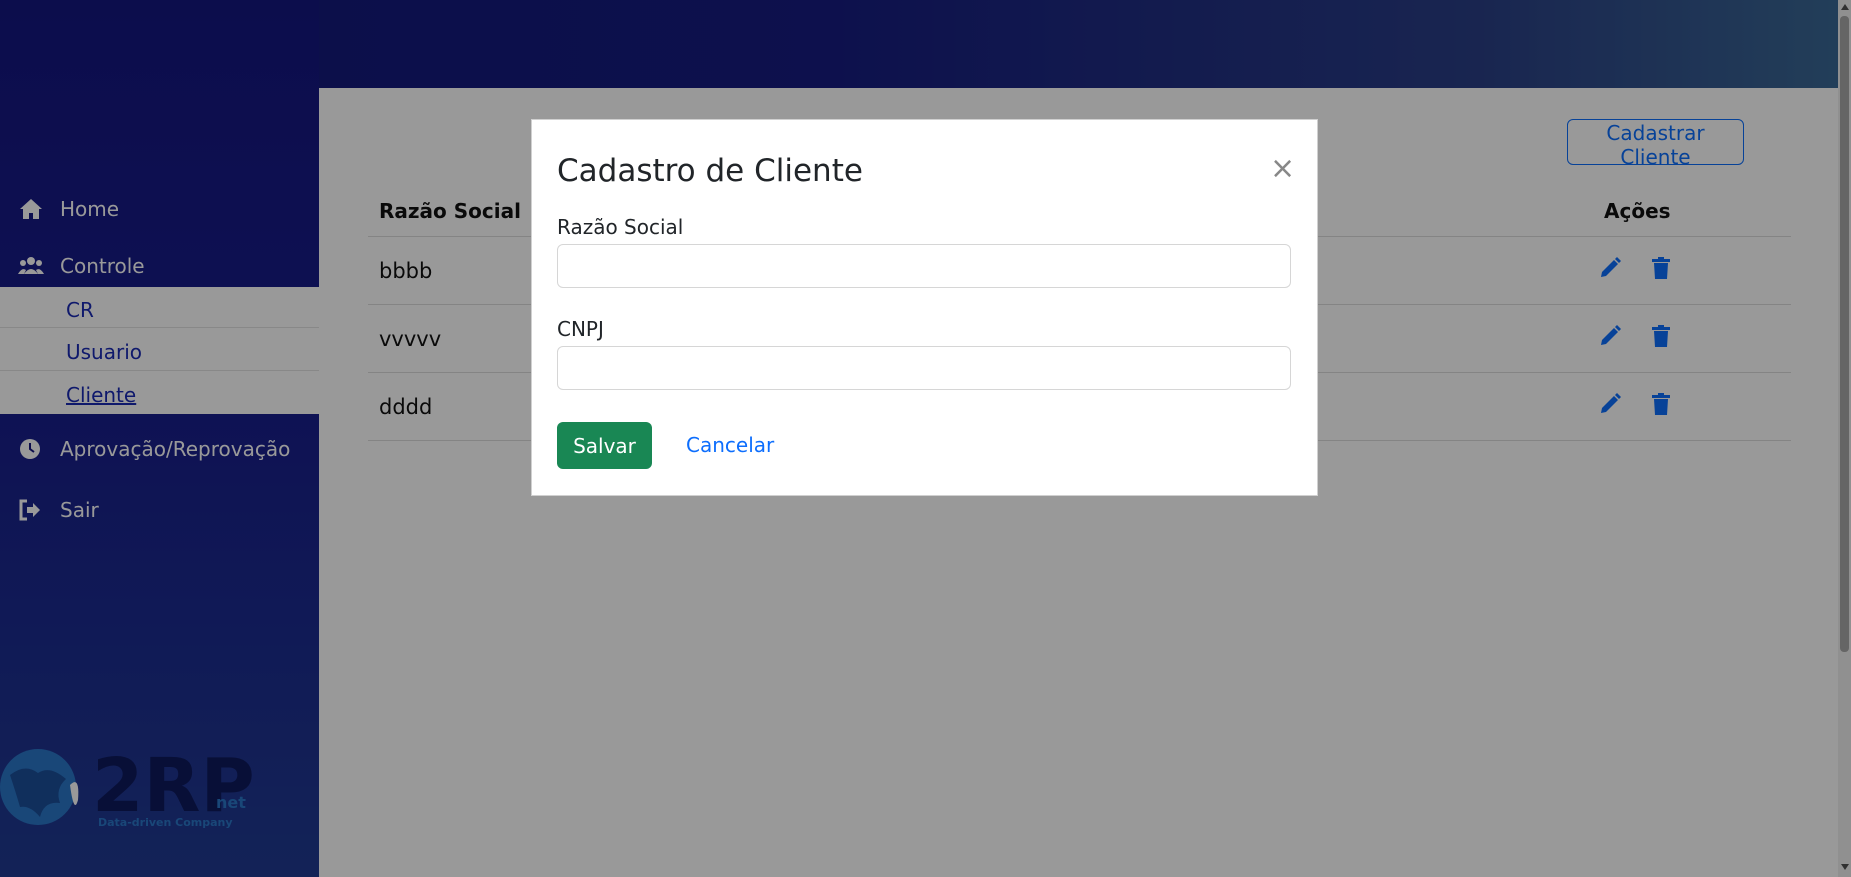 This screenshot has height=877, width=1851. I want to click on cancel-button: Cancelar, so click(730, 445).